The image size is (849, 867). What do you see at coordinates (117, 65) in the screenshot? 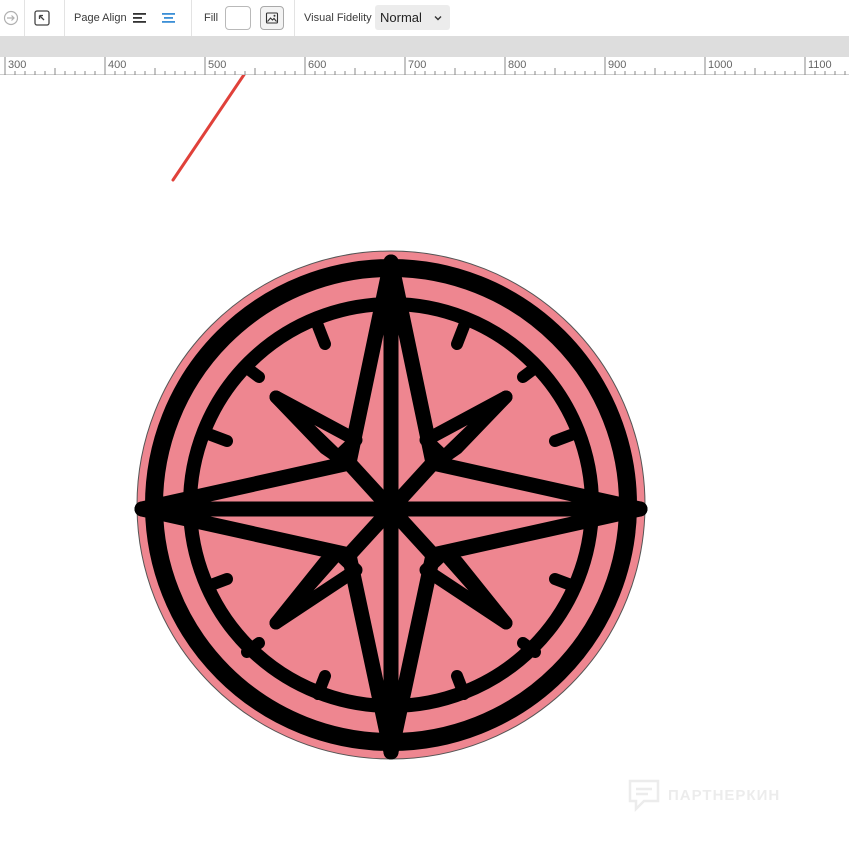
I see `ruler-label: 400` at bounding box center [117, 65].